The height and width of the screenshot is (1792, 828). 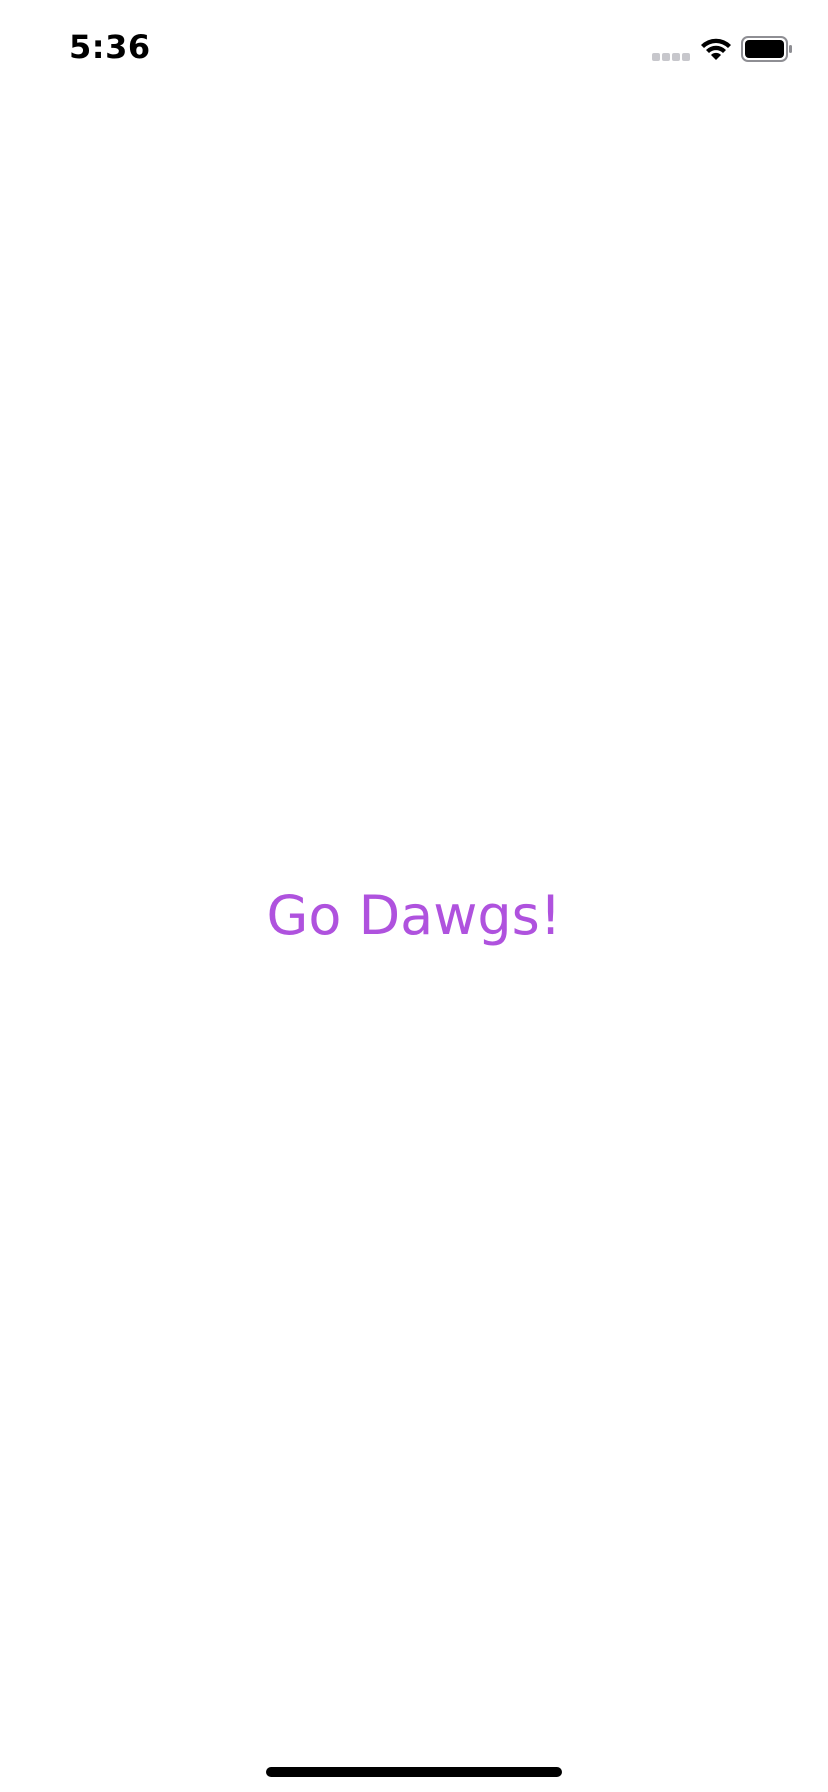 What do you see at coordinates (766, 49) in the screenshot?
I see `battery-icon` at bounding box center [766, 49].